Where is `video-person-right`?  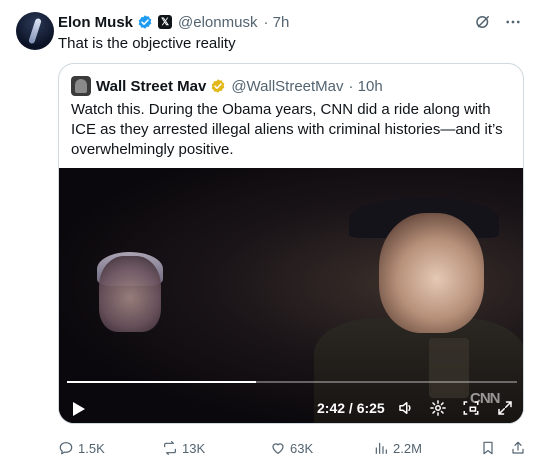
video-person-right is located at coordinates (431, 273).